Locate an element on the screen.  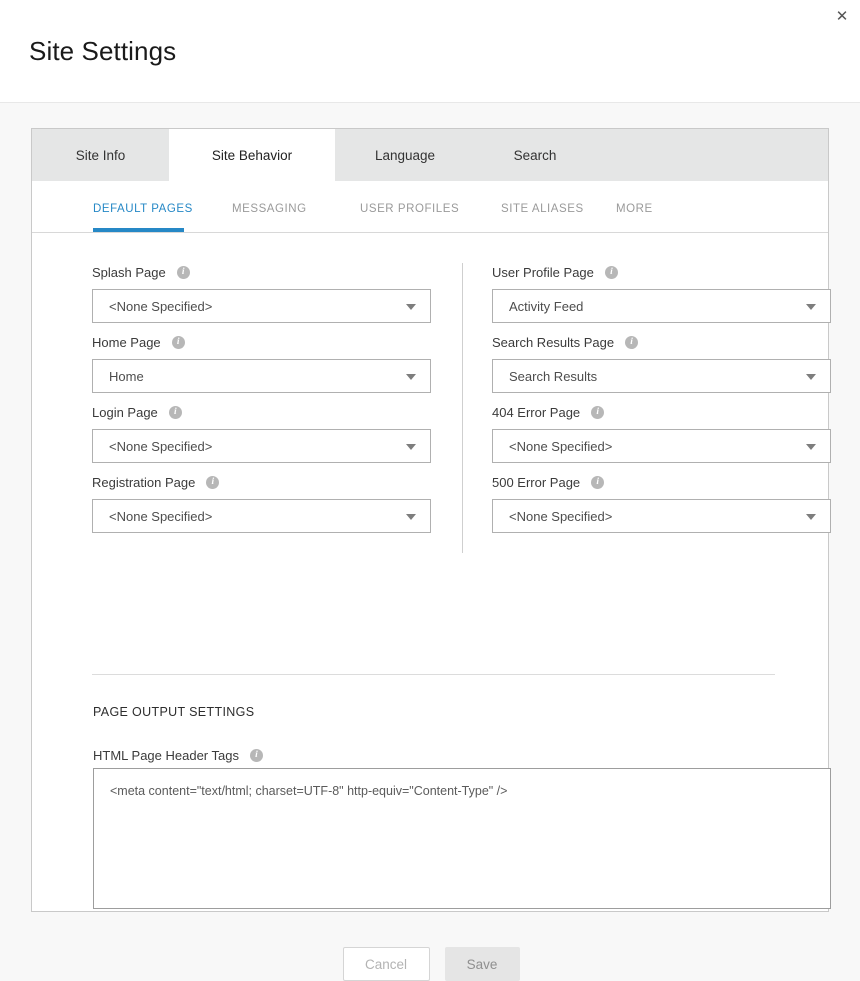
primary-tabstrip: Site Info Site Behavior Language Search is located at coordinates (430, 155).